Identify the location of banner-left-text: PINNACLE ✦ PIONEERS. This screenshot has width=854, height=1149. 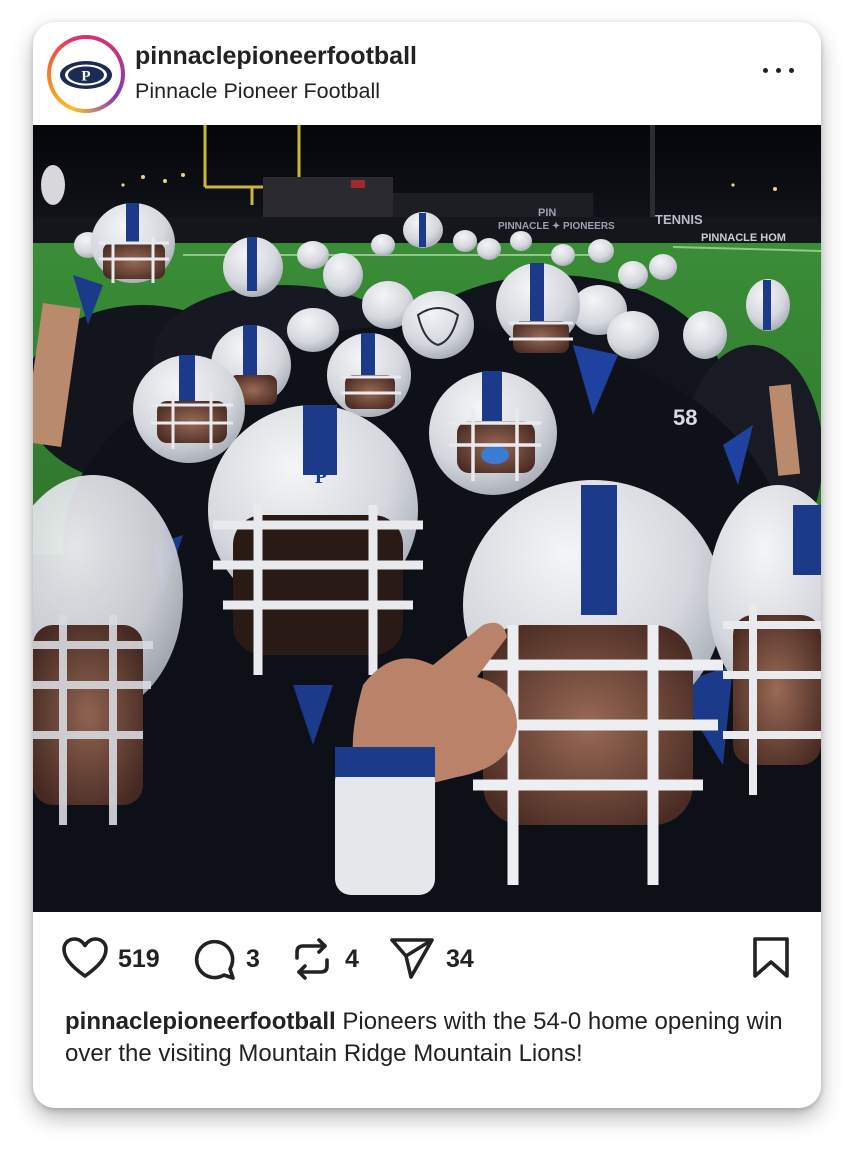
(556, 226).